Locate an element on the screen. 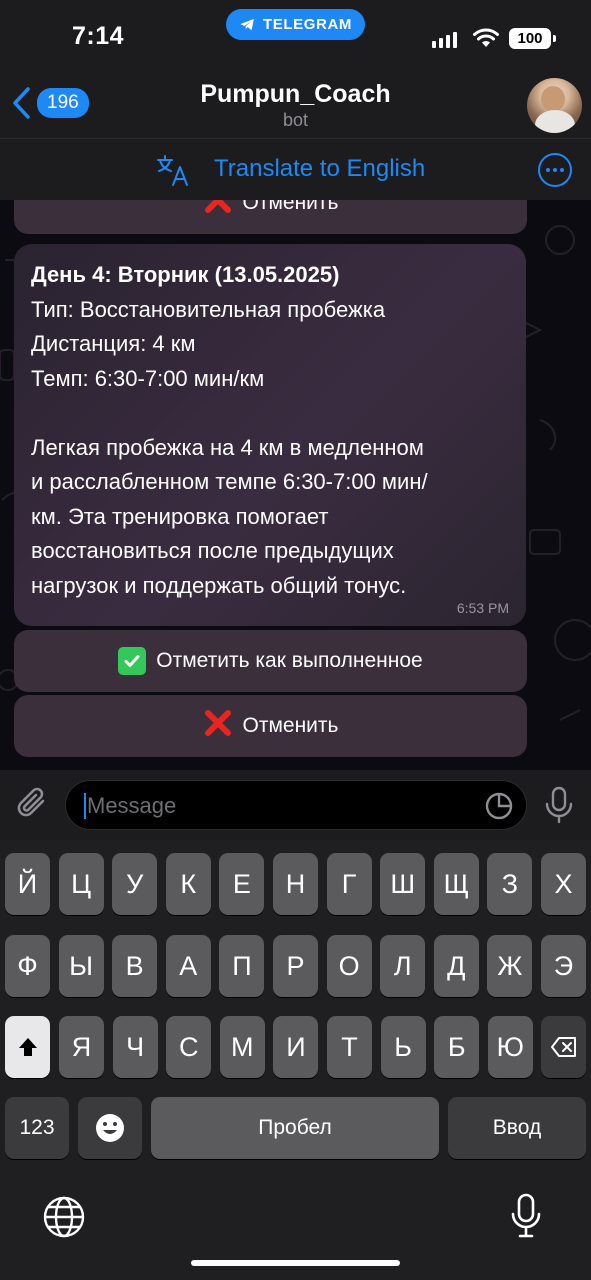  attach-icon is located at coordinates (33, 804).